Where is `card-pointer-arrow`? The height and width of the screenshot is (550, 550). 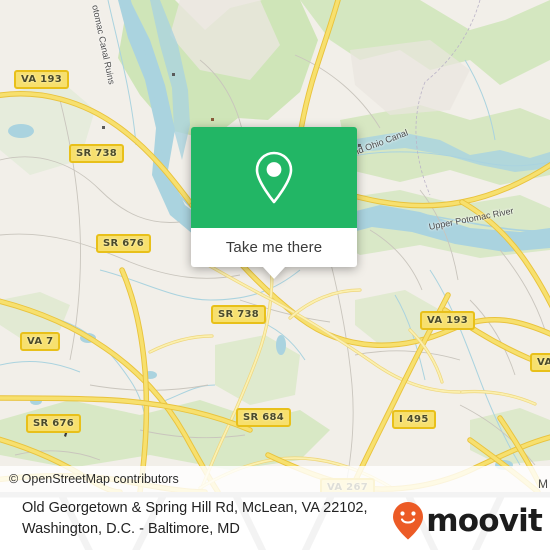 card-pointer-arrow is located at coordinates (274, 273).